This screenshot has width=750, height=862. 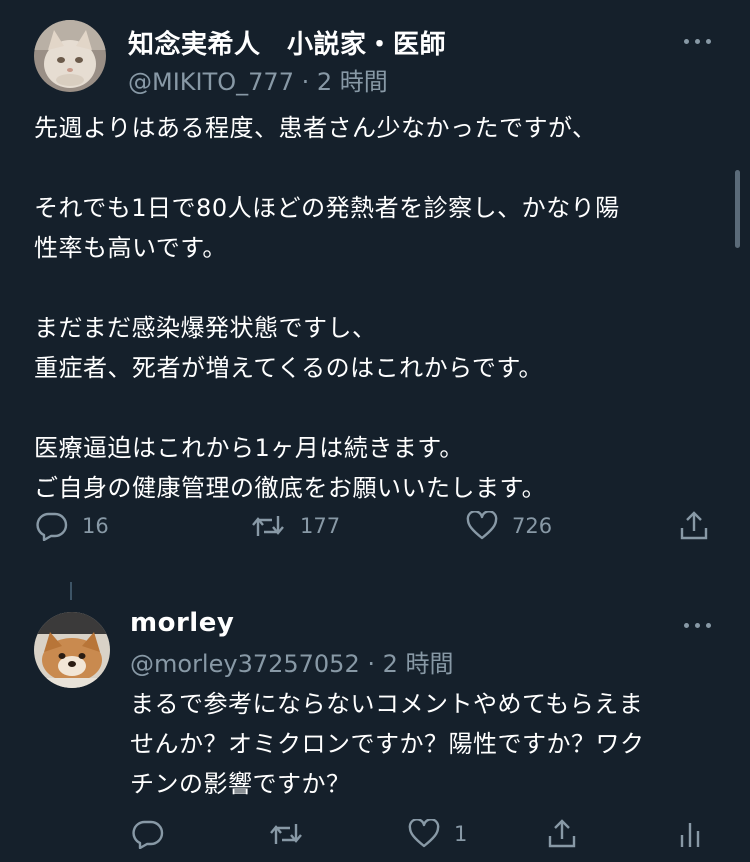 What do you see at coordinates (95, 526) in the screenshot?
I see `reply-count: 16` at bounding box center [95, 526].